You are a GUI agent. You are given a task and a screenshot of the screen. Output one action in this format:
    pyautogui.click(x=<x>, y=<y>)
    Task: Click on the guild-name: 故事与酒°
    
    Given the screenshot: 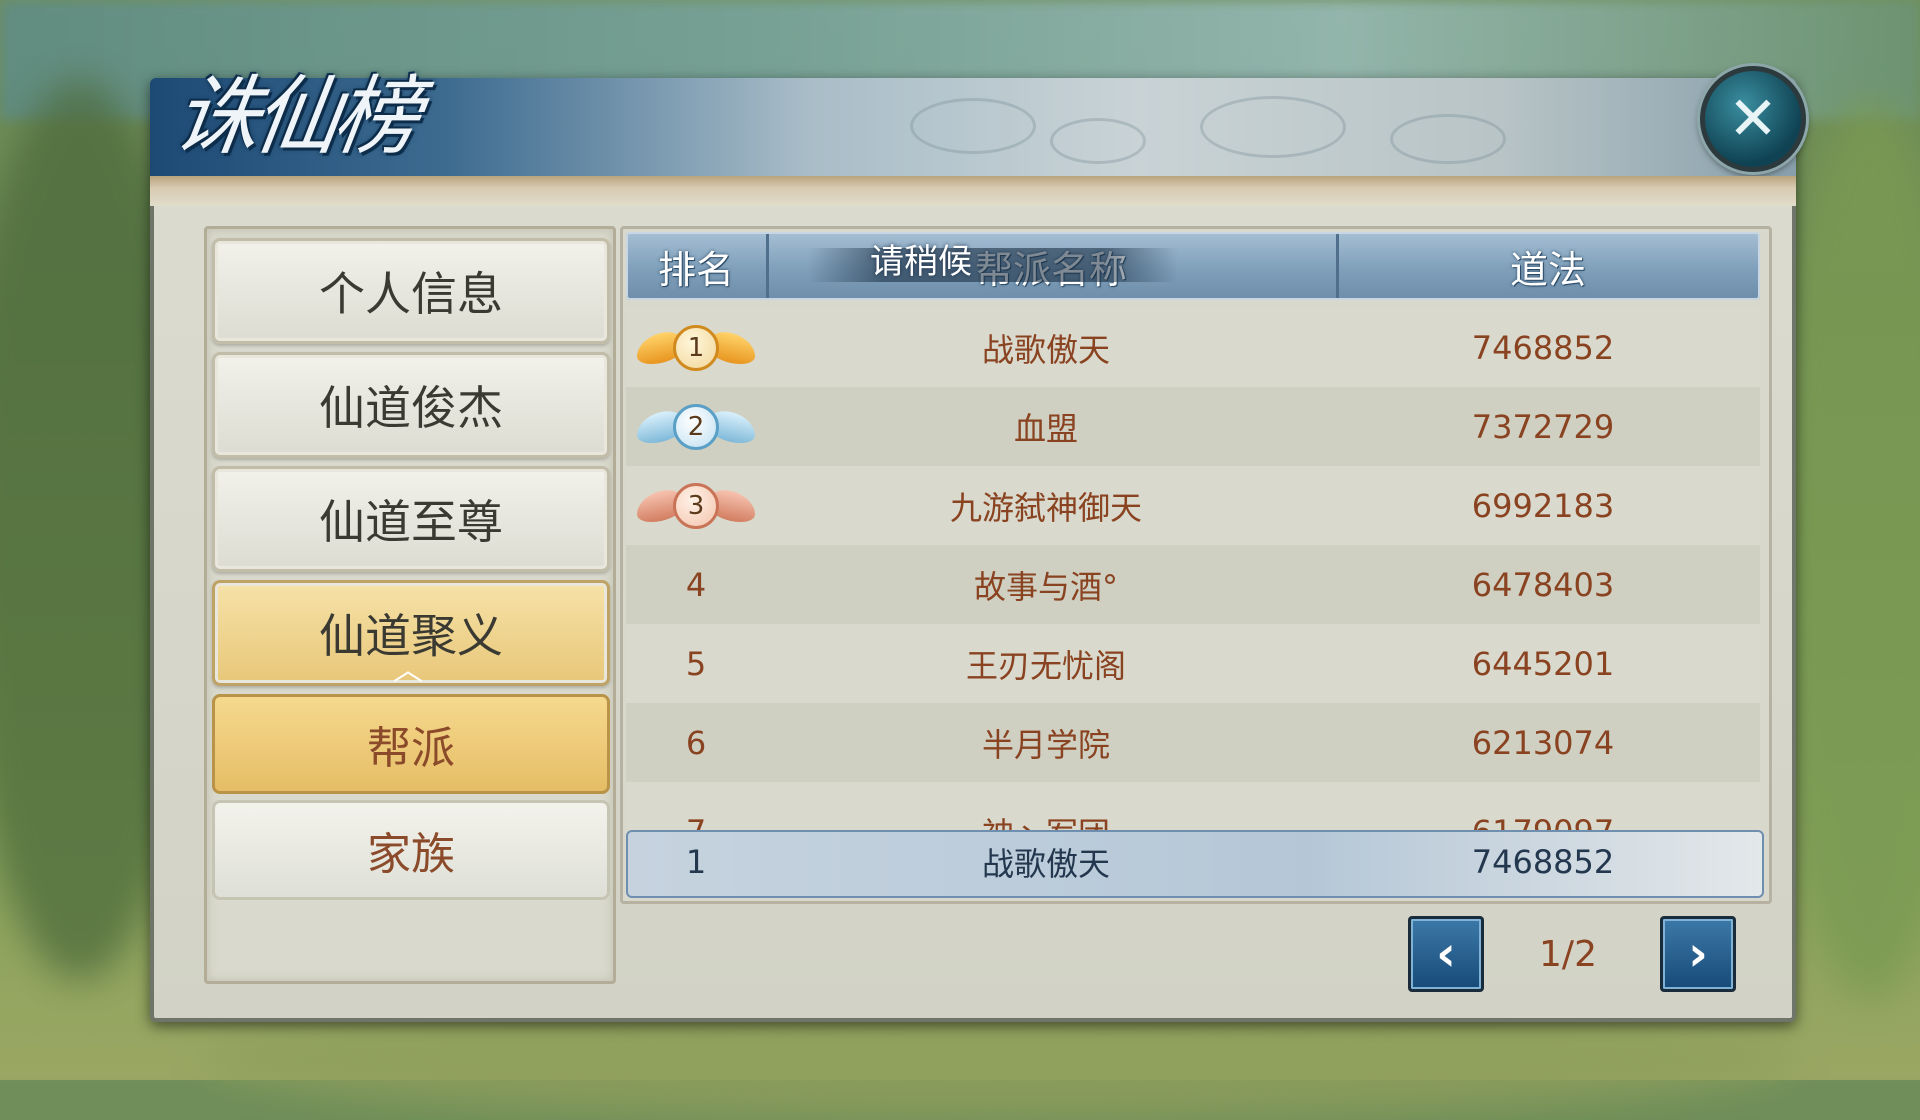 What is the action you would take?
    pyautogui.click(x=1045, y=586)
    